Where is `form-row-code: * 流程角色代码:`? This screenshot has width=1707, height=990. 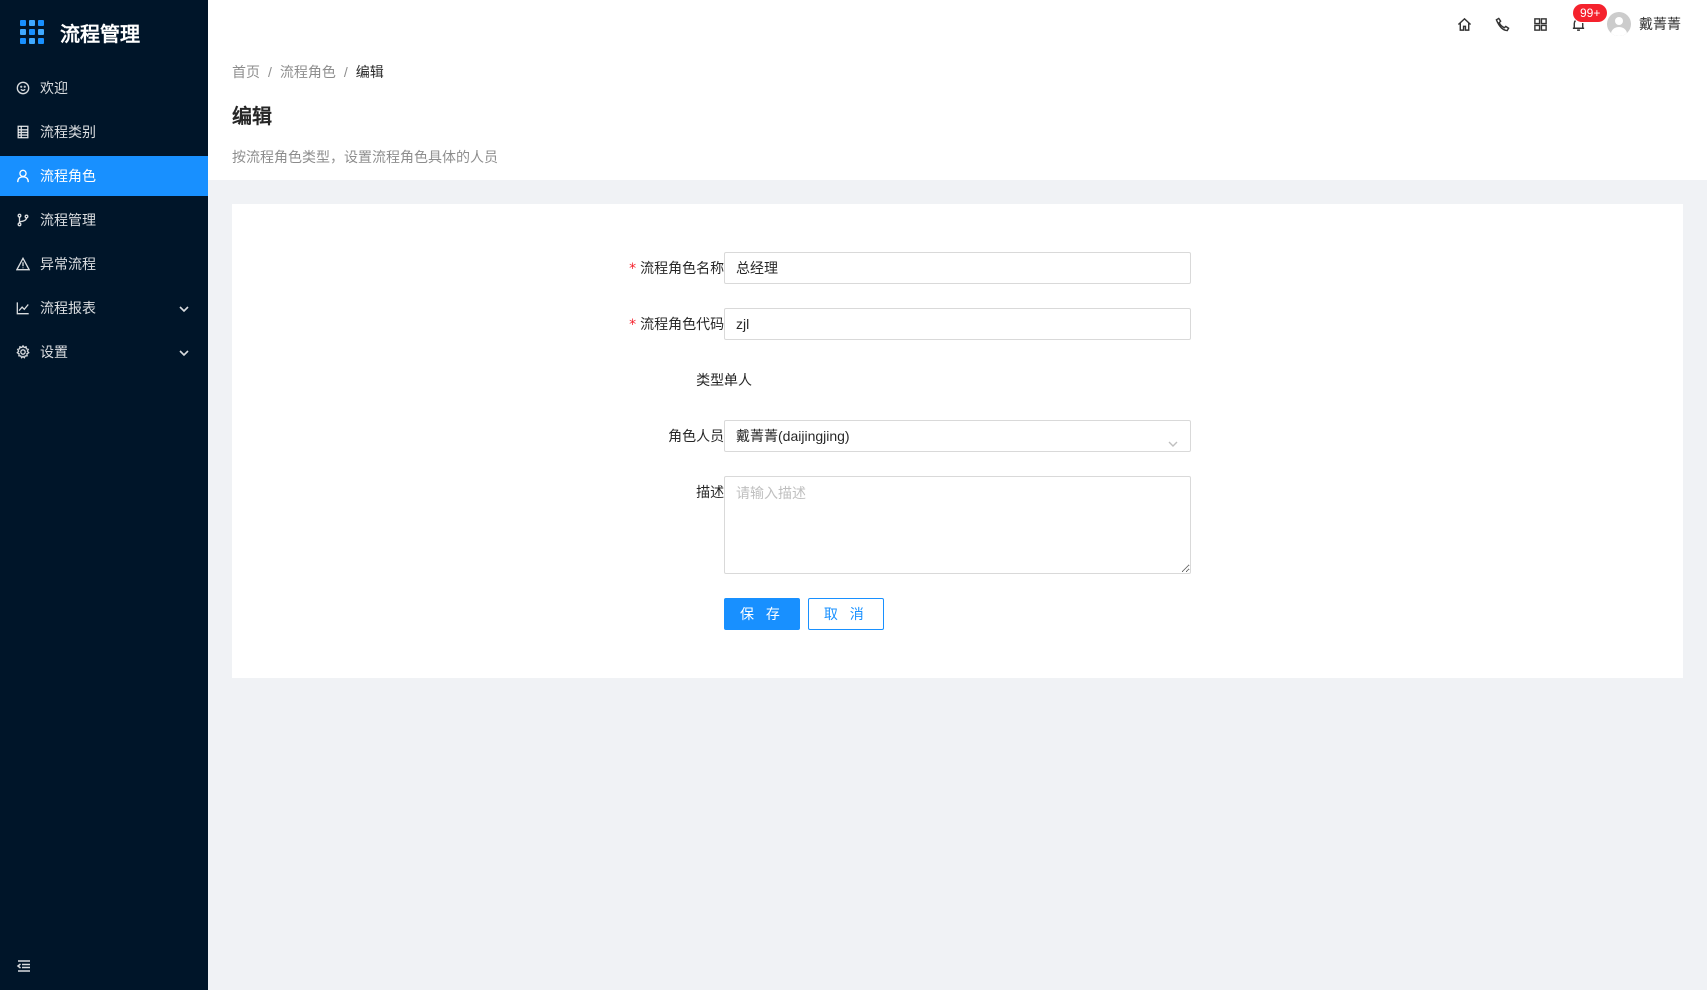 form-row-code: * 流程角色代码: is located at coordinates (957, 324).